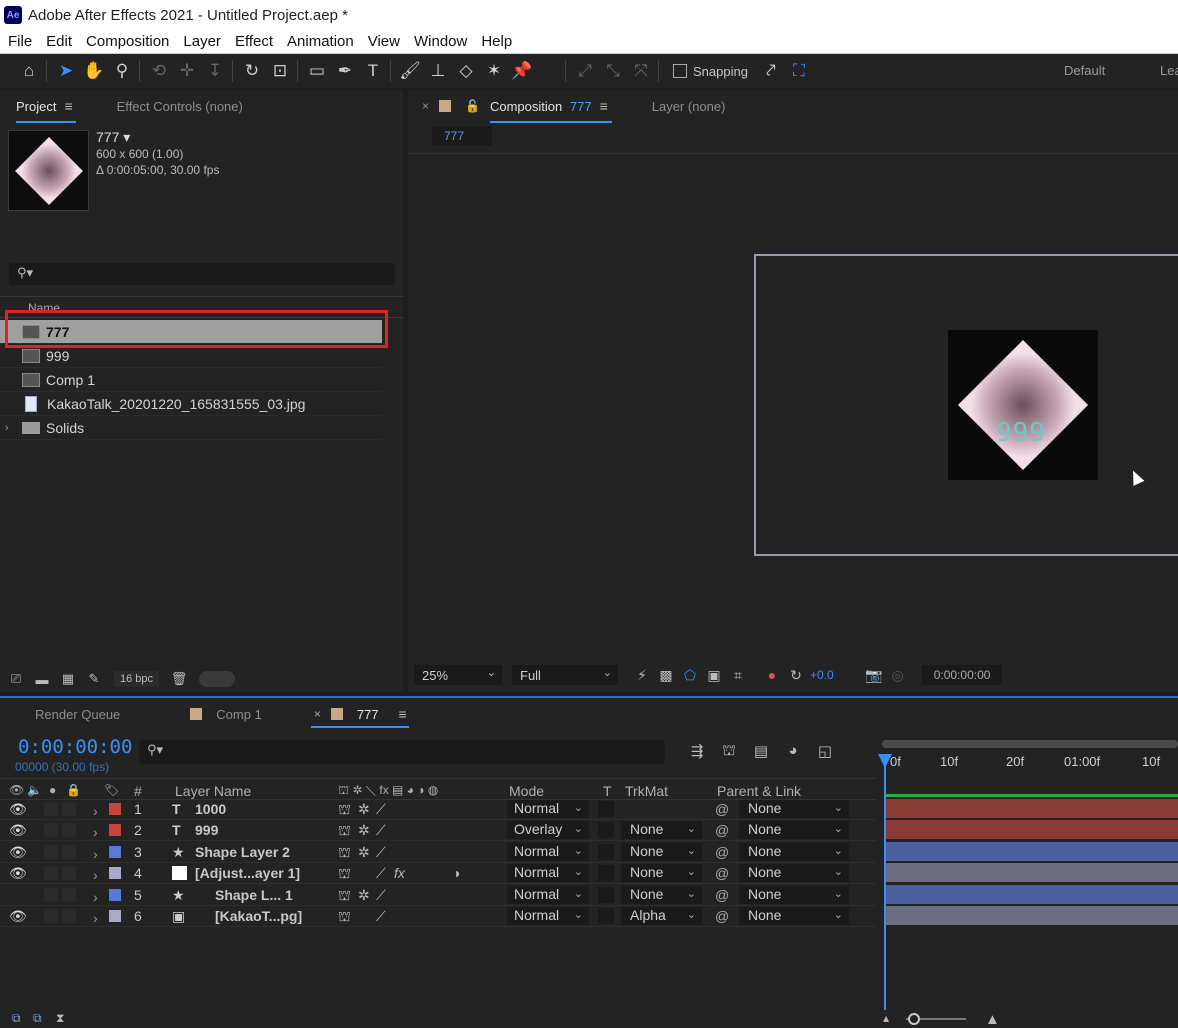  Describe the element at coordinates (206, 830) in the screenshot. I see `layer-name: 999` at that location.